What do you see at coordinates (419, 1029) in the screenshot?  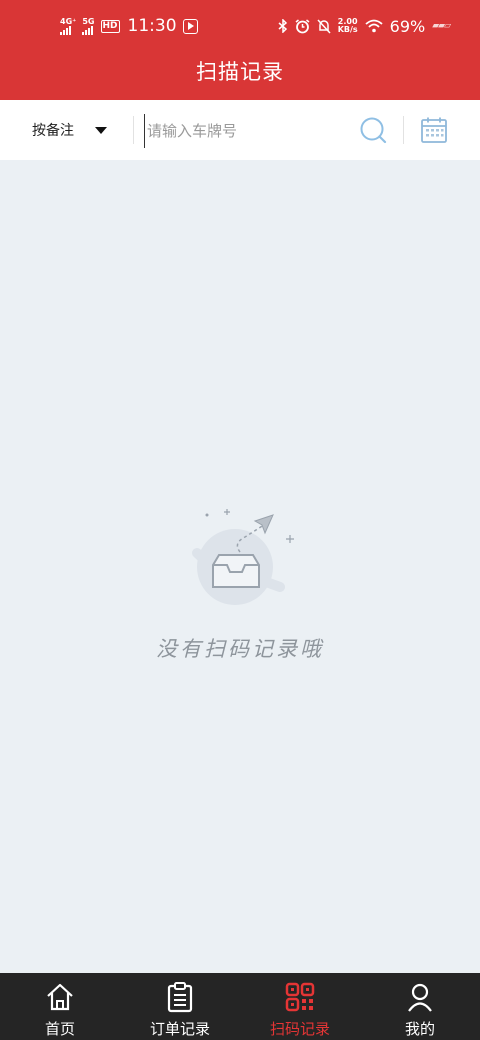 I see `tab-label: 我的` at bounding box center [419, 1029].